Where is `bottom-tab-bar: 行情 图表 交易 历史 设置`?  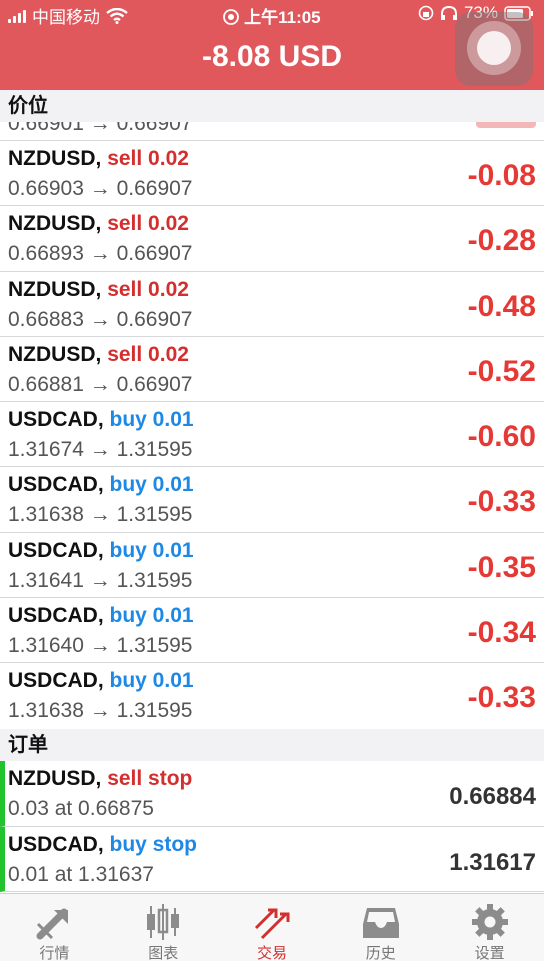
bottom-tab-bar: 行情 图表 交易 历史 设置 is located at coordinates (272, 927).